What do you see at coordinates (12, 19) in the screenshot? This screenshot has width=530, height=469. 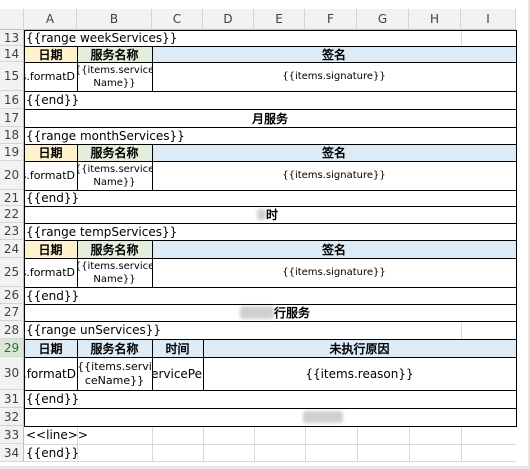 I see `select-all-corner` at bounding box center [12, 19].